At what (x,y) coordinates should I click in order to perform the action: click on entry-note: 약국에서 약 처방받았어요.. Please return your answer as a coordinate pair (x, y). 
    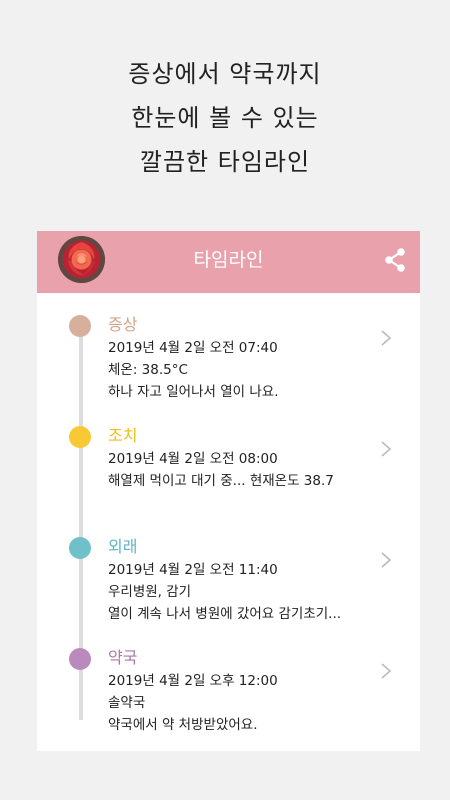
    Looking at the image, I should click on (183, 725).